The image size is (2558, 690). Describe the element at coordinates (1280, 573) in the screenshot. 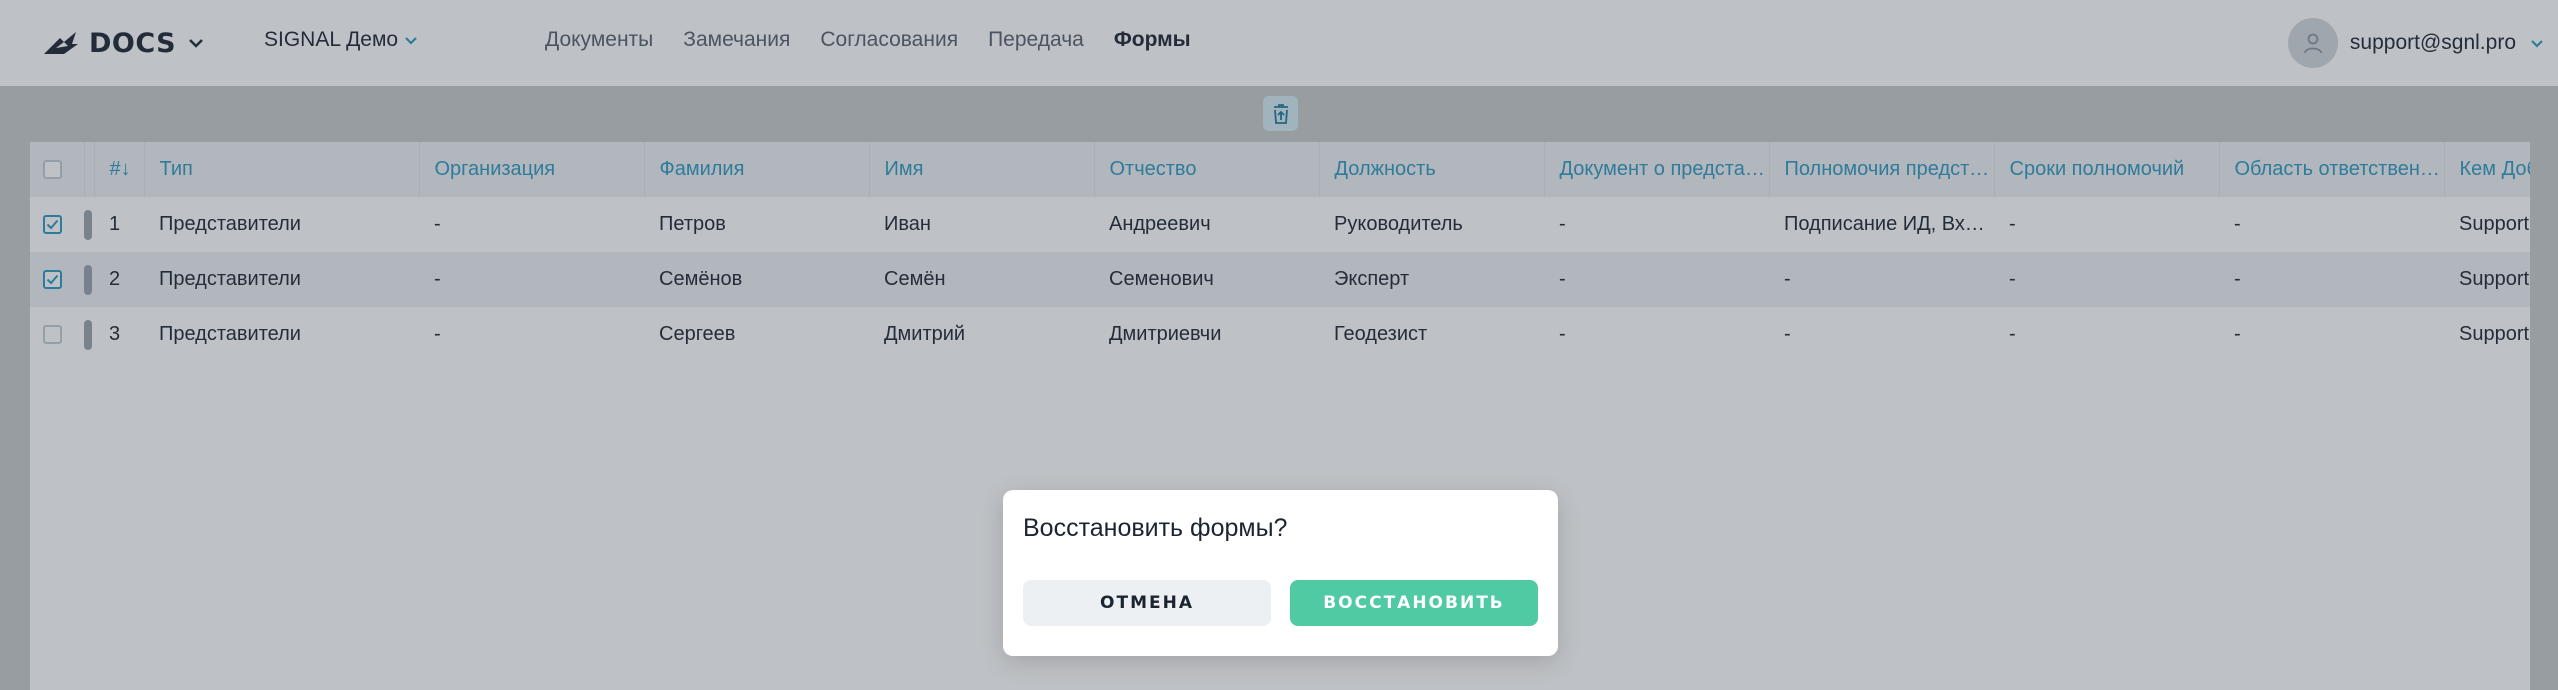

I see `restore-forms-dialog: Восстановить формы? ОТМЕНА ВОССТАНОВИТЬ` at that location.